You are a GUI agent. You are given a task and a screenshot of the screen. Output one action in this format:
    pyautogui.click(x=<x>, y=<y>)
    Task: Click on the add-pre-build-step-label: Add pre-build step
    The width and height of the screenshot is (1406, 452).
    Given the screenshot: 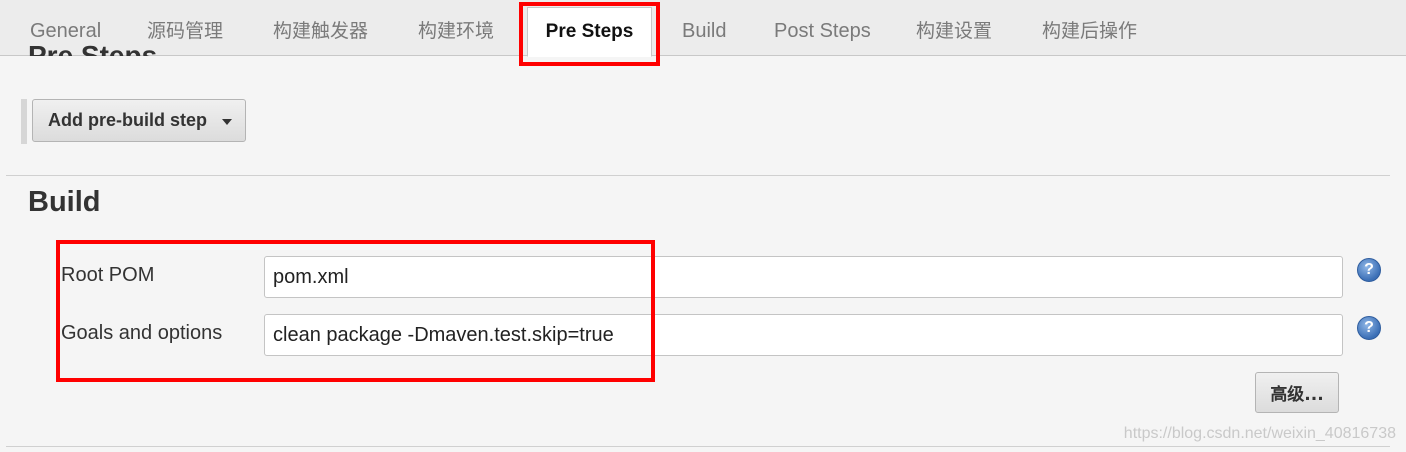 What is the action you would take?
    pyautogui.click(x=127, y=120)
    